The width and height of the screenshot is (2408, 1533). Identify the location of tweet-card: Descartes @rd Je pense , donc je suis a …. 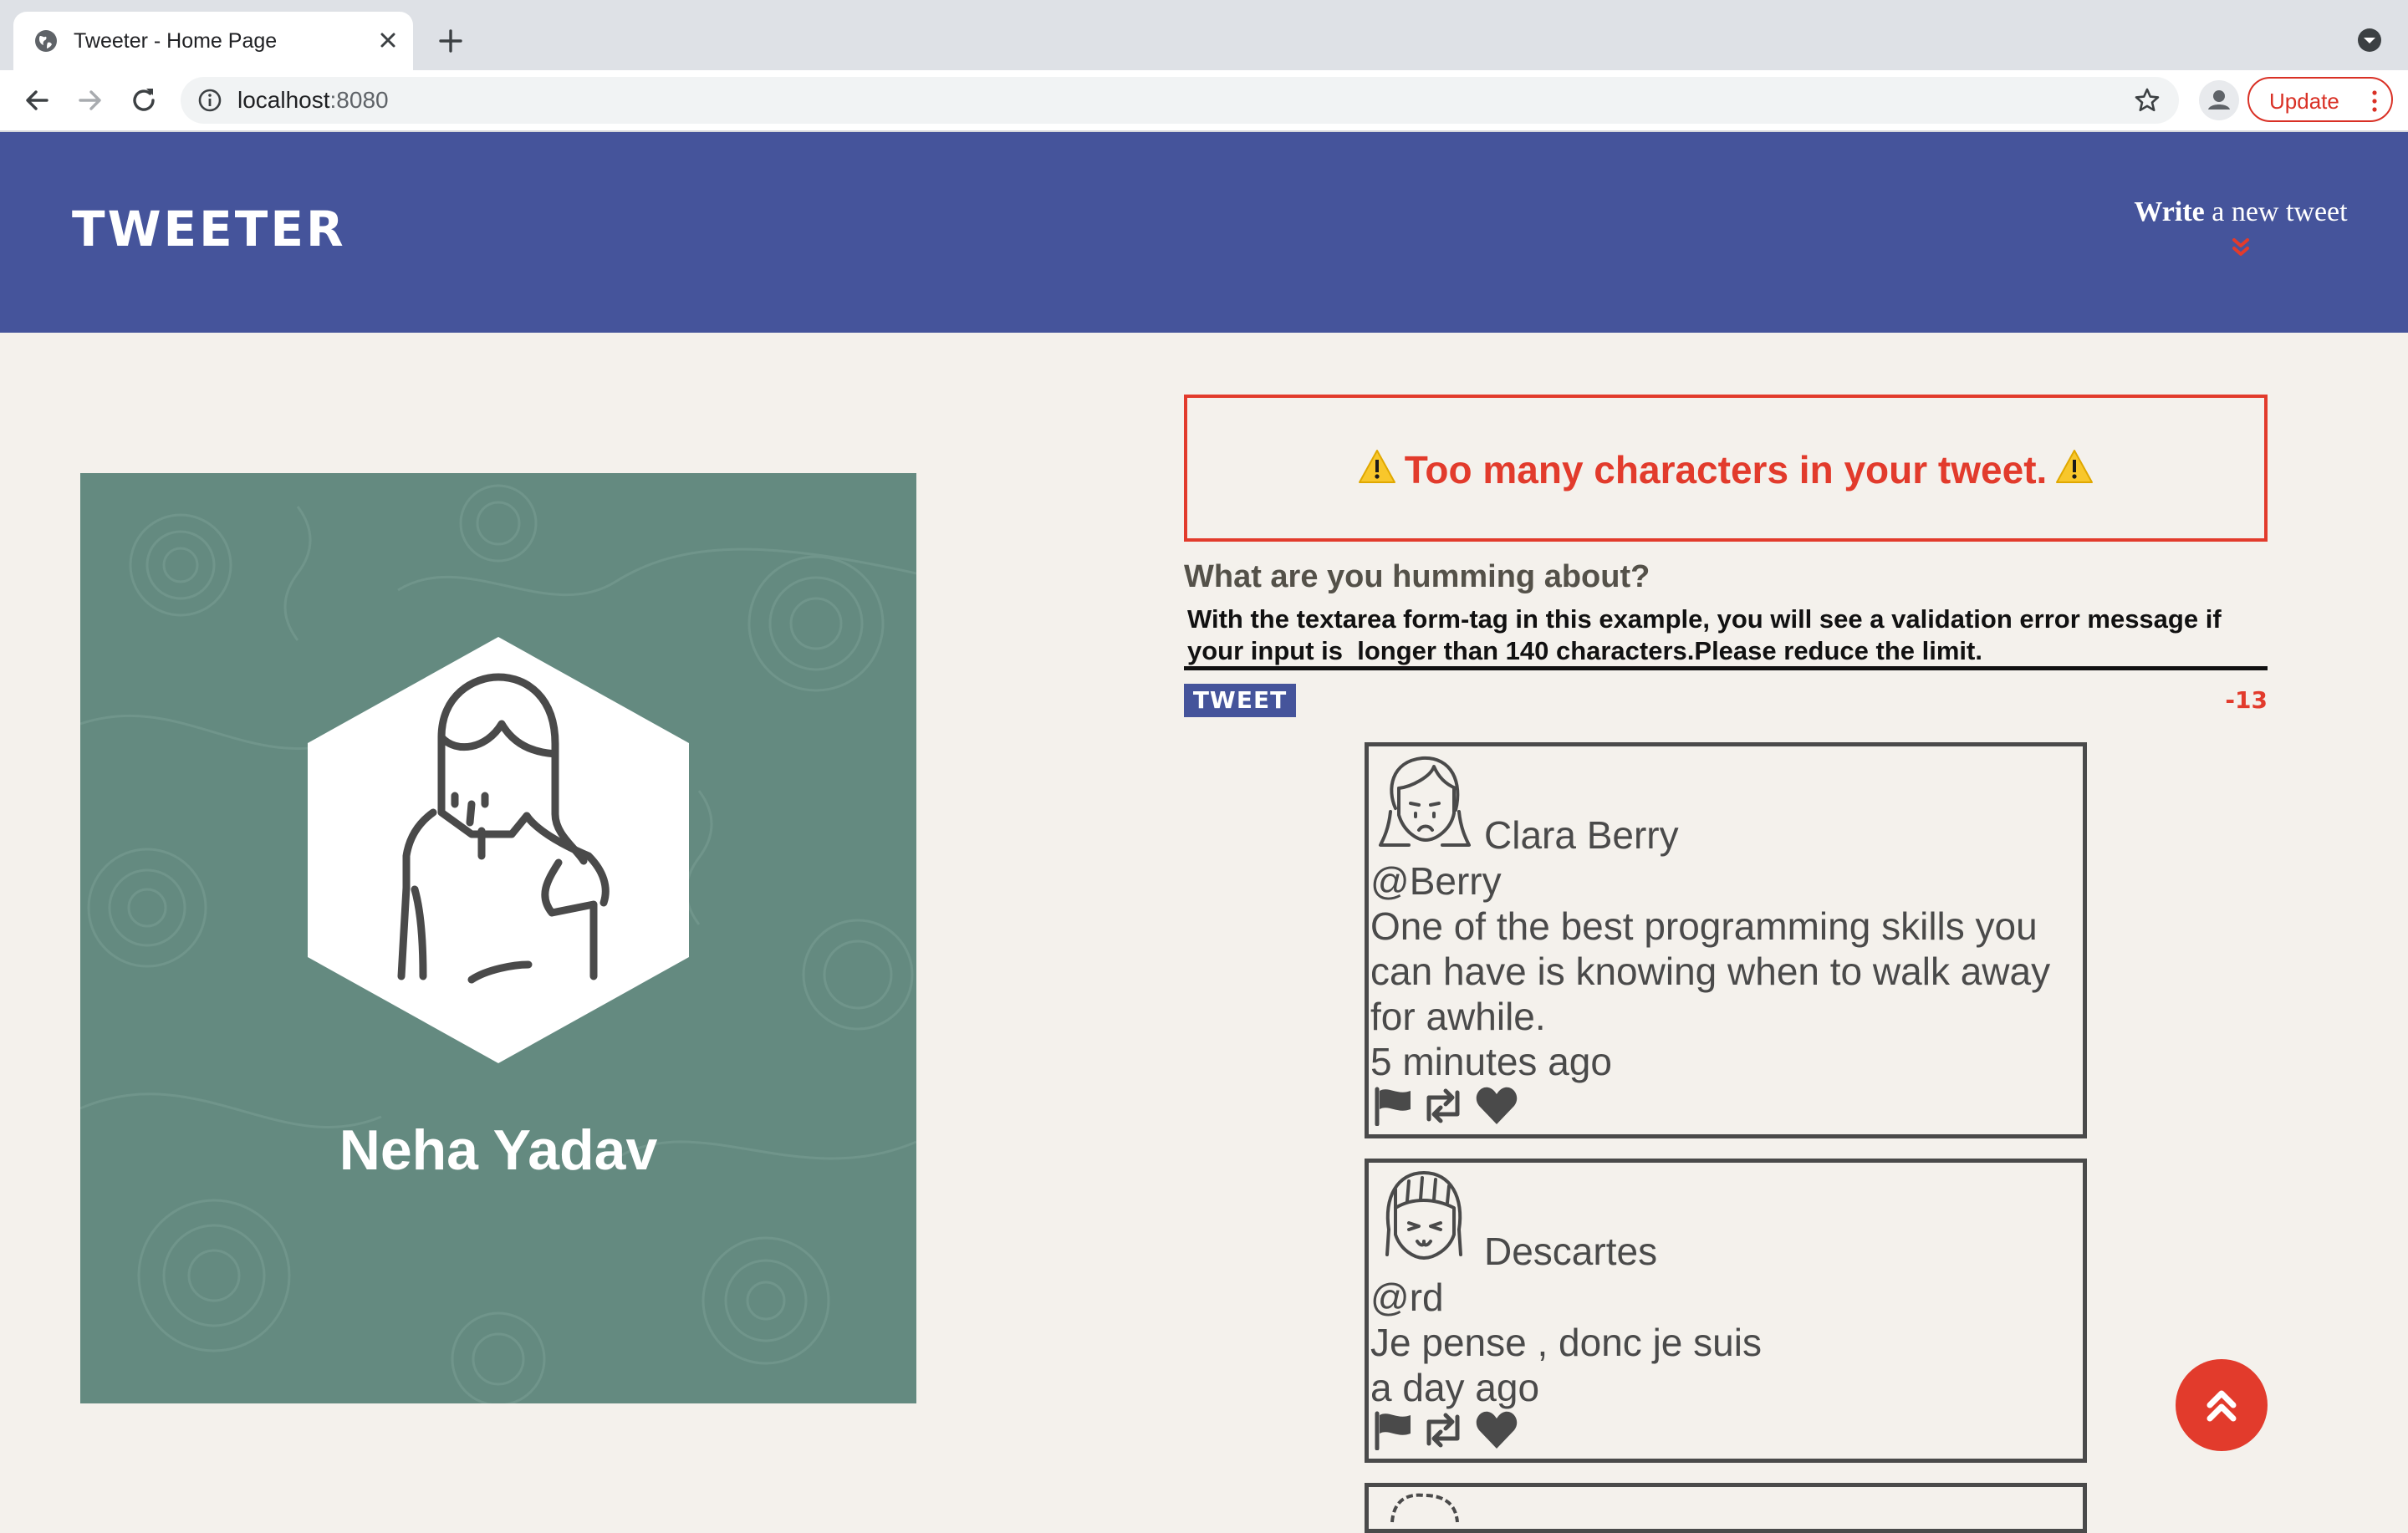
(1726, 1311).